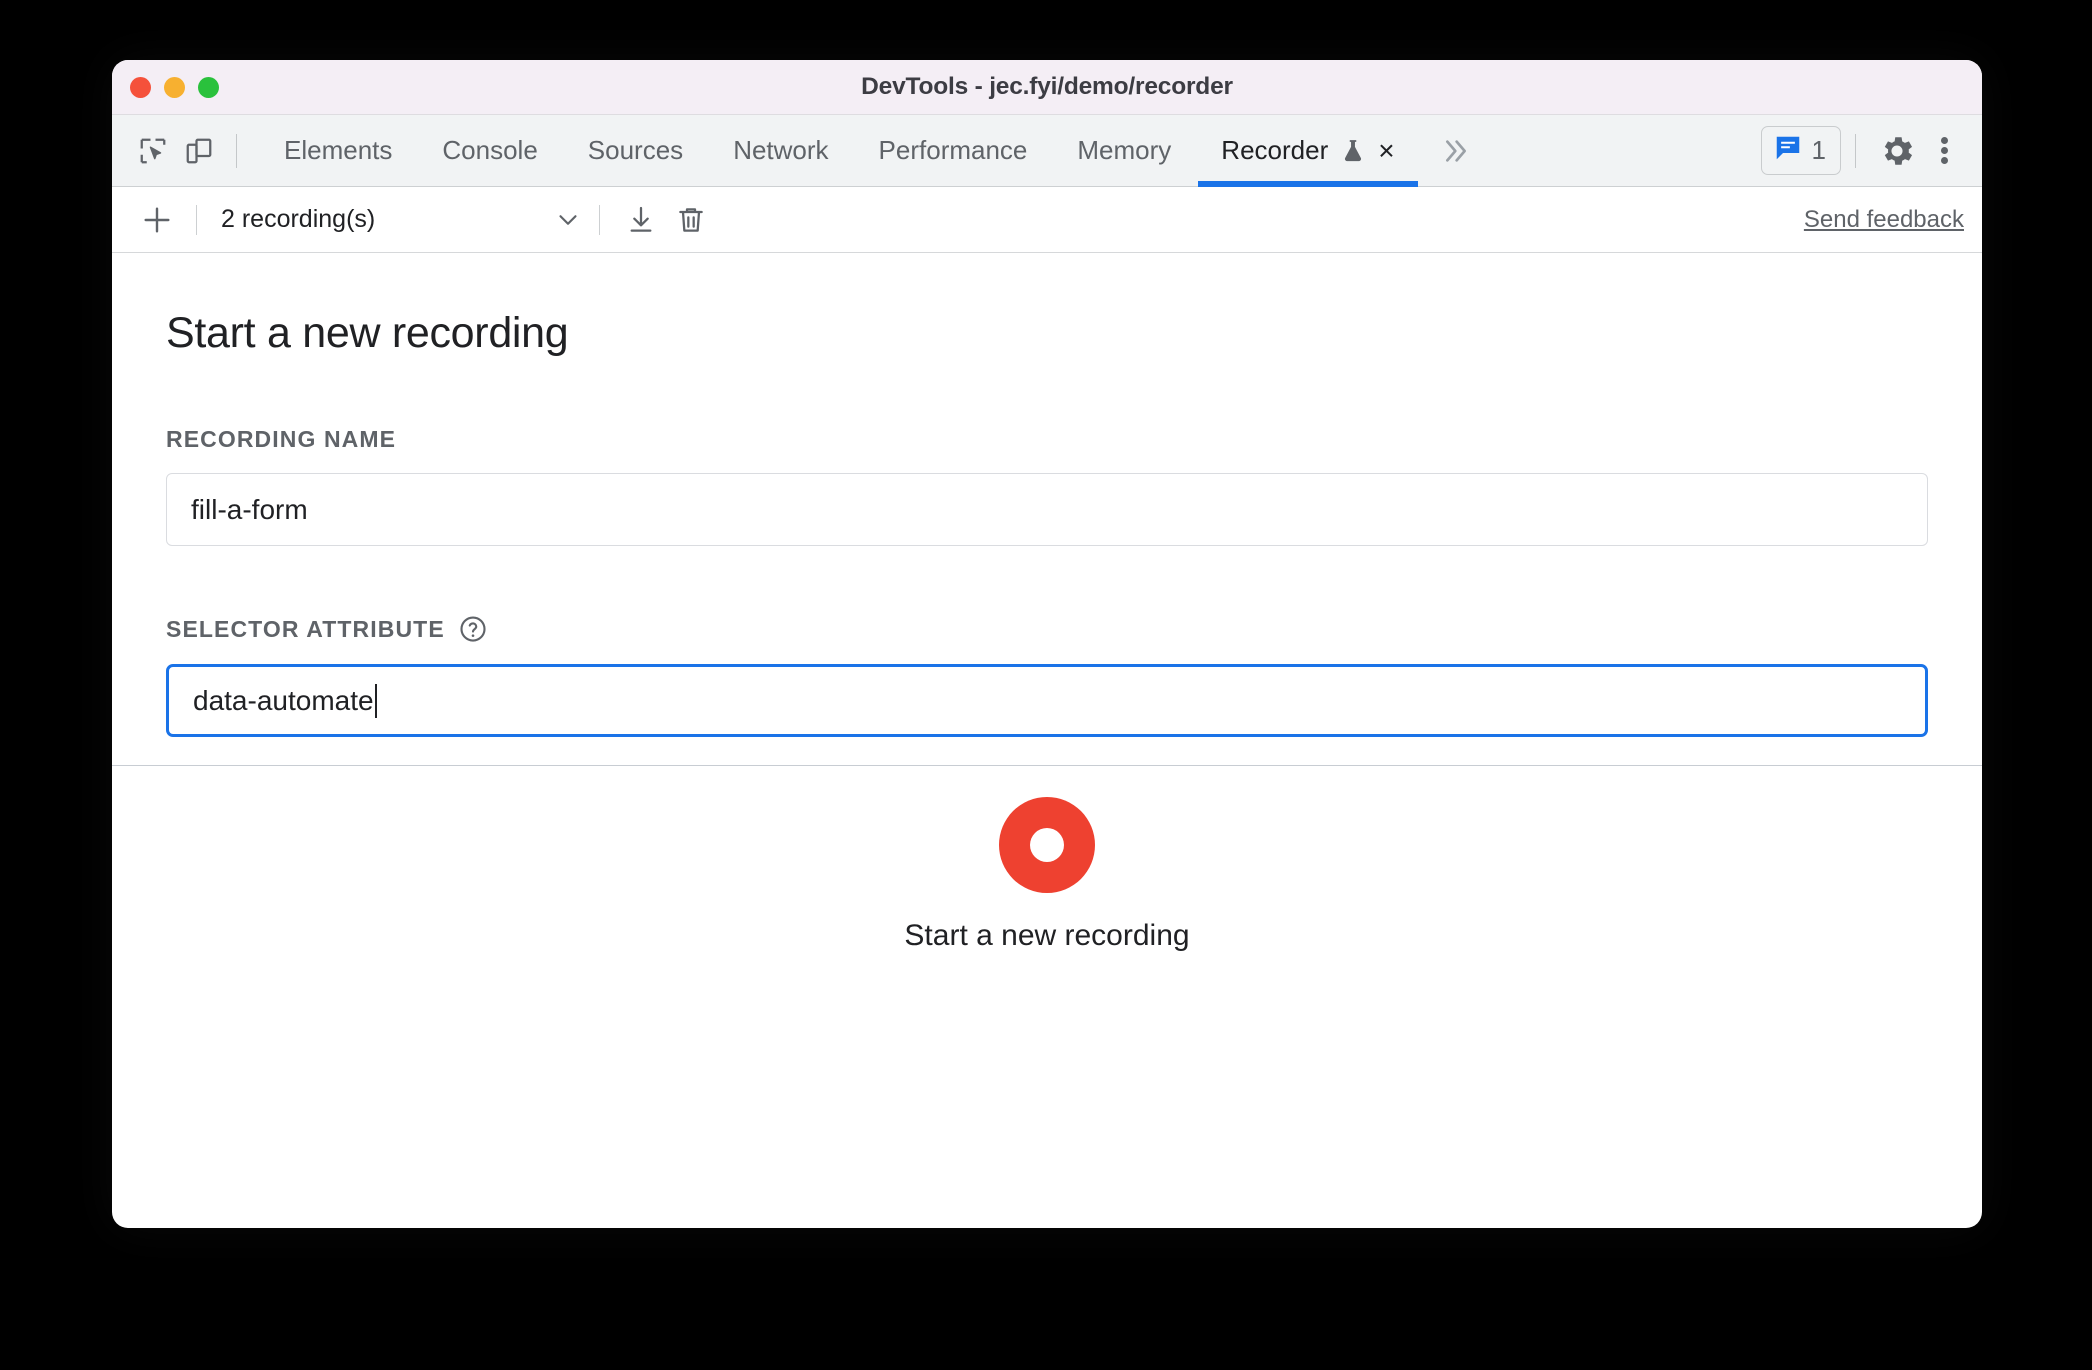 The width and height of the screenshot is (2092, 1370). I want to click on traffic-lights, so click(174, 87).